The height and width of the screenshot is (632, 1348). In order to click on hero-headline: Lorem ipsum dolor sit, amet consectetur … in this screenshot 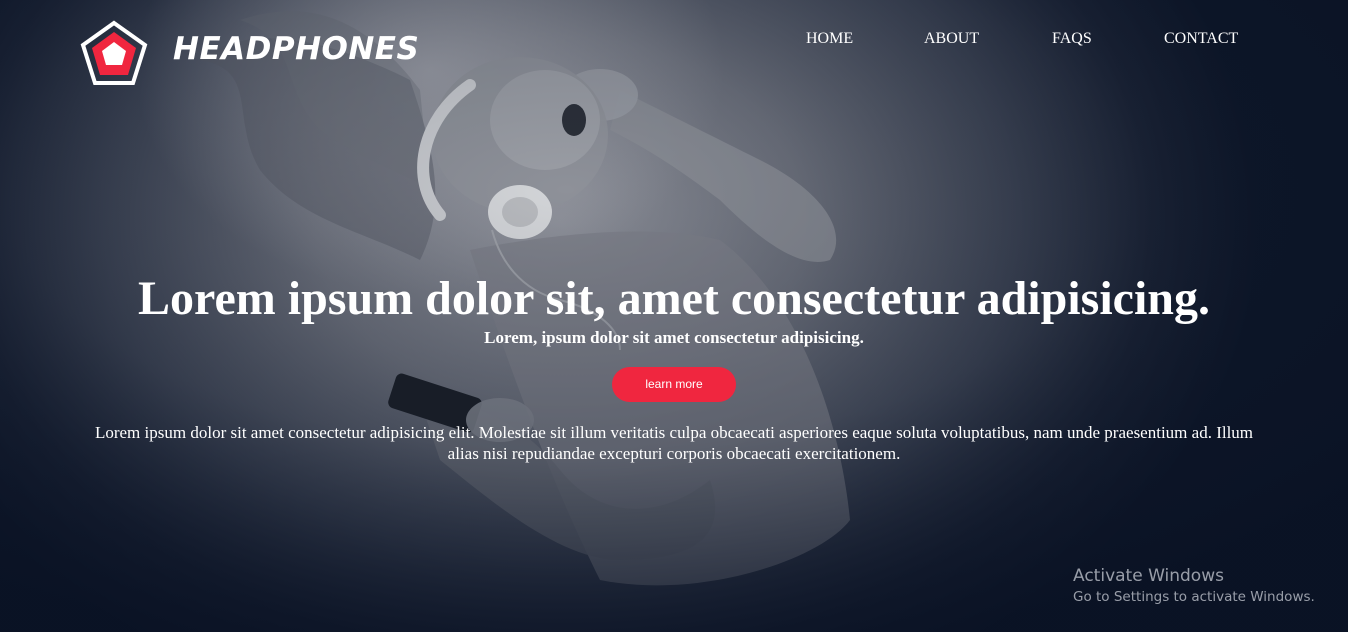, I will do `click(674, 298)`.